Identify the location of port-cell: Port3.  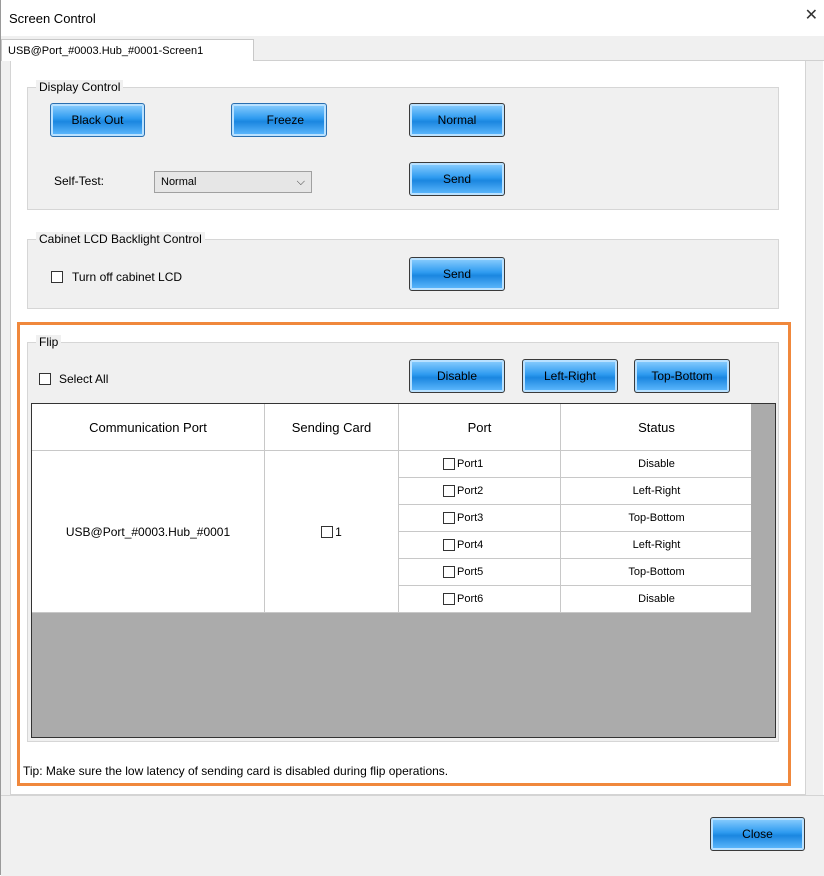
(479, 518).